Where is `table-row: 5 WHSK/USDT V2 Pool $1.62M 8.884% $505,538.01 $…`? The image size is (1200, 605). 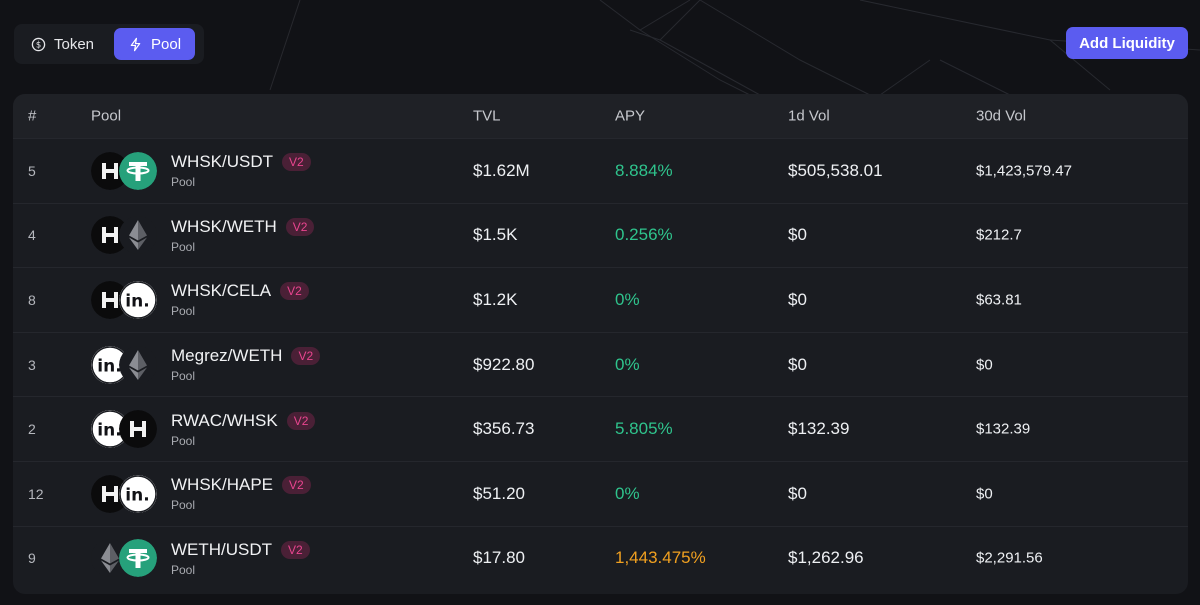
table-row: 5 WHSK/USDT V2 Pool $1.62M 8.884% $505,538.01 $… is located at coordinates (600, 170).